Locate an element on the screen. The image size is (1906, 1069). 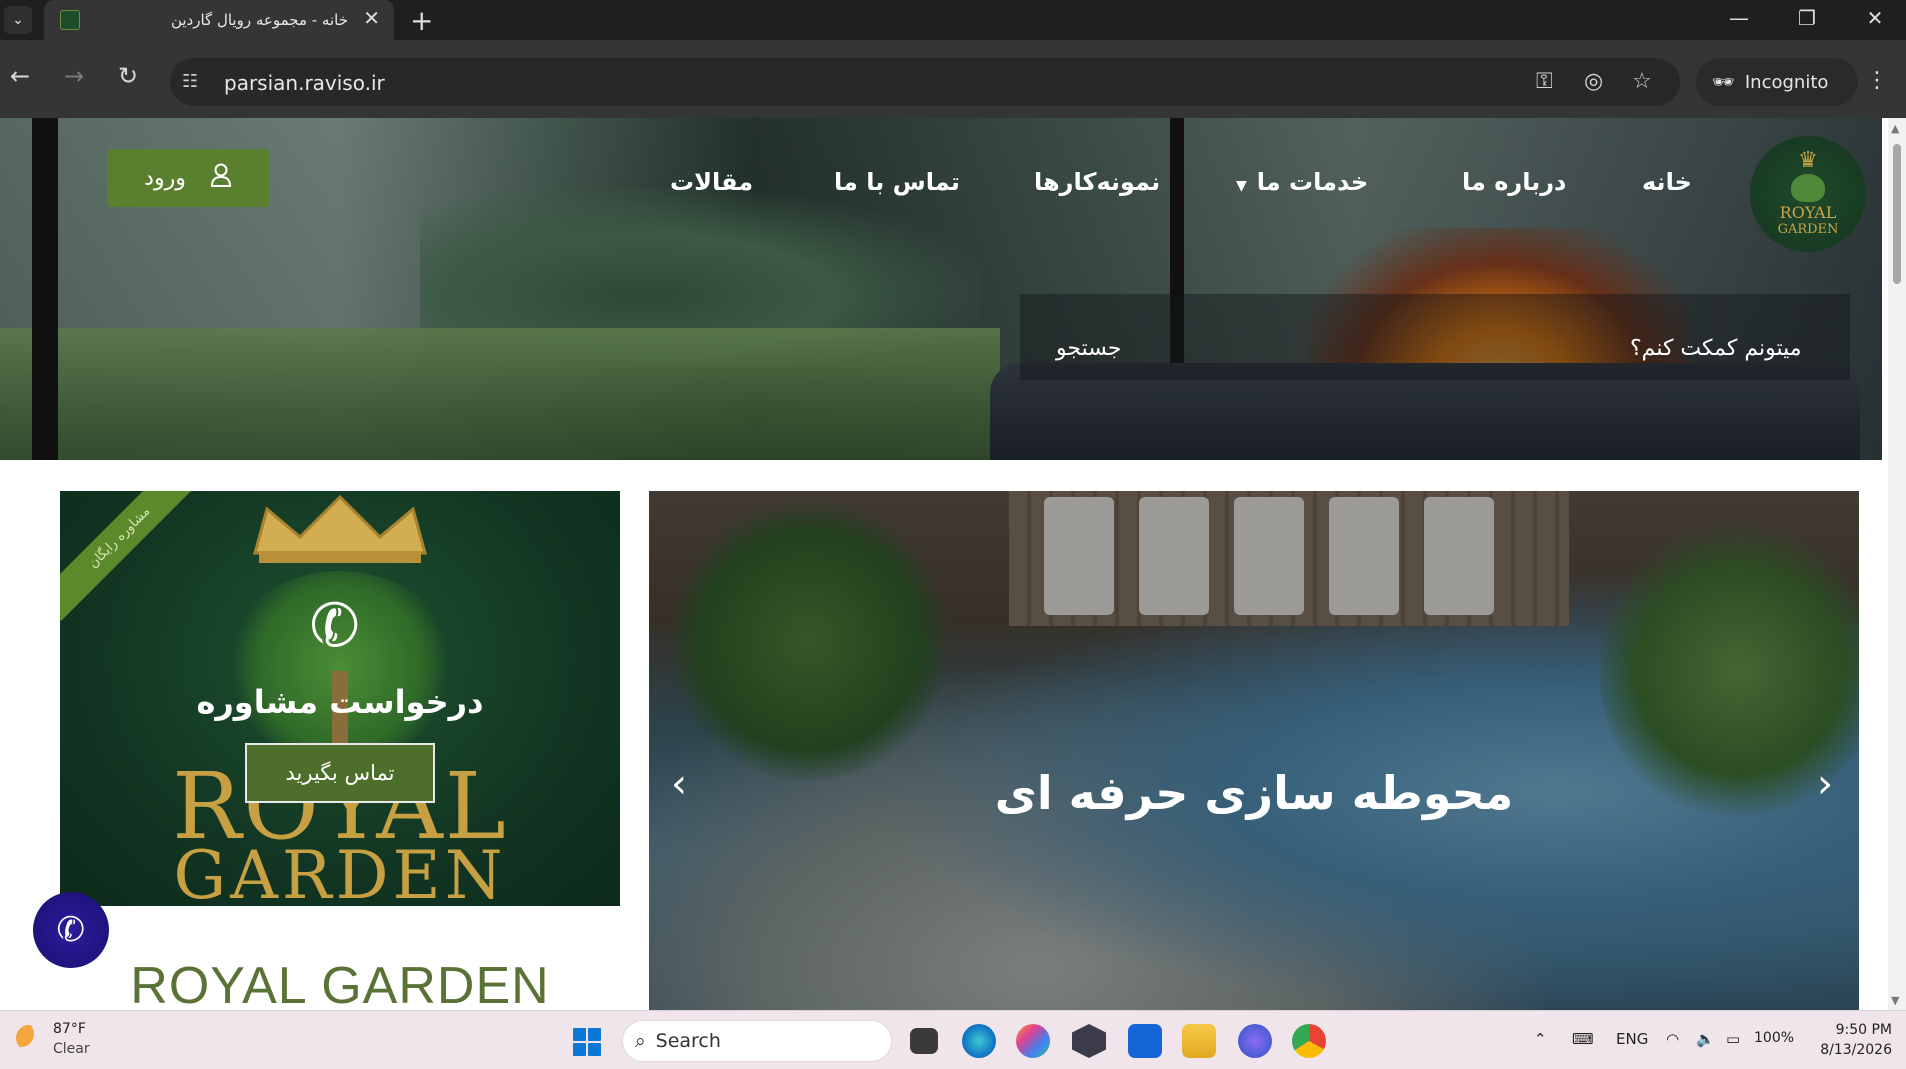
nav-contact: تماس با ما is located at coordinates (897, 182).